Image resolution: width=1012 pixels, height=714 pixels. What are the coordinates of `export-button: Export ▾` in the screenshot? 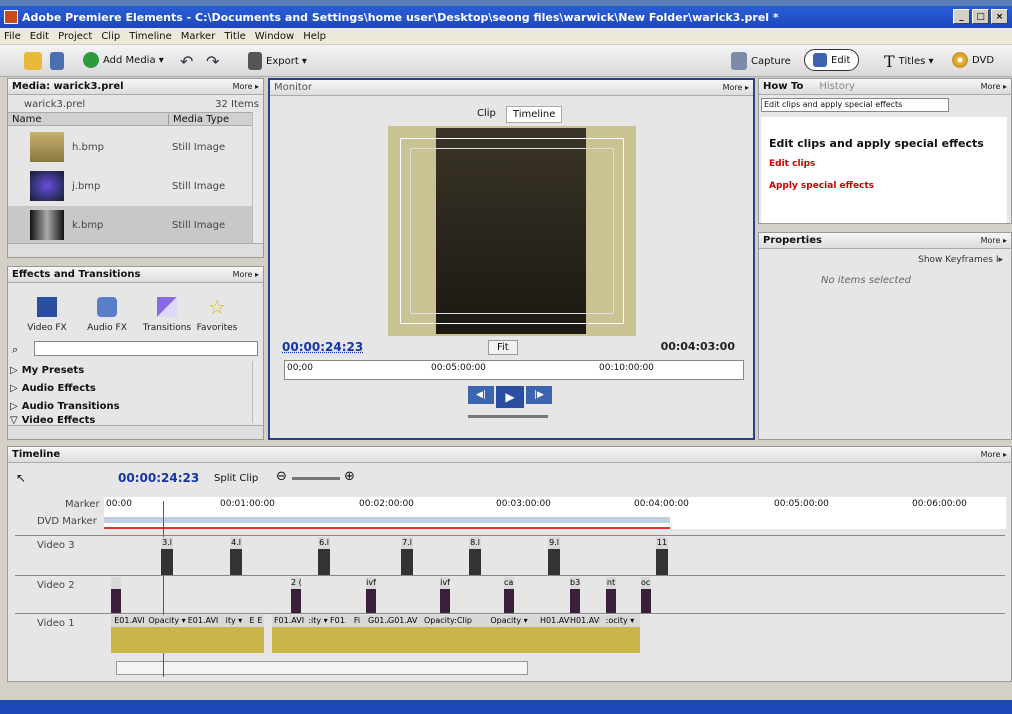 It's located at (277, 61).